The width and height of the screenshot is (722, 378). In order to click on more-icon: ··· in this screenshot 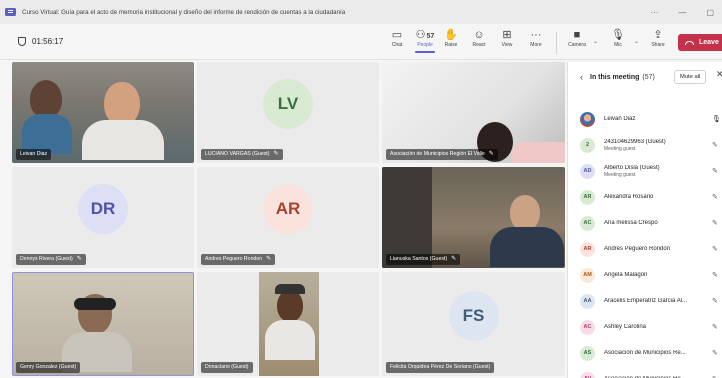, I will do `click(536, 35)`.